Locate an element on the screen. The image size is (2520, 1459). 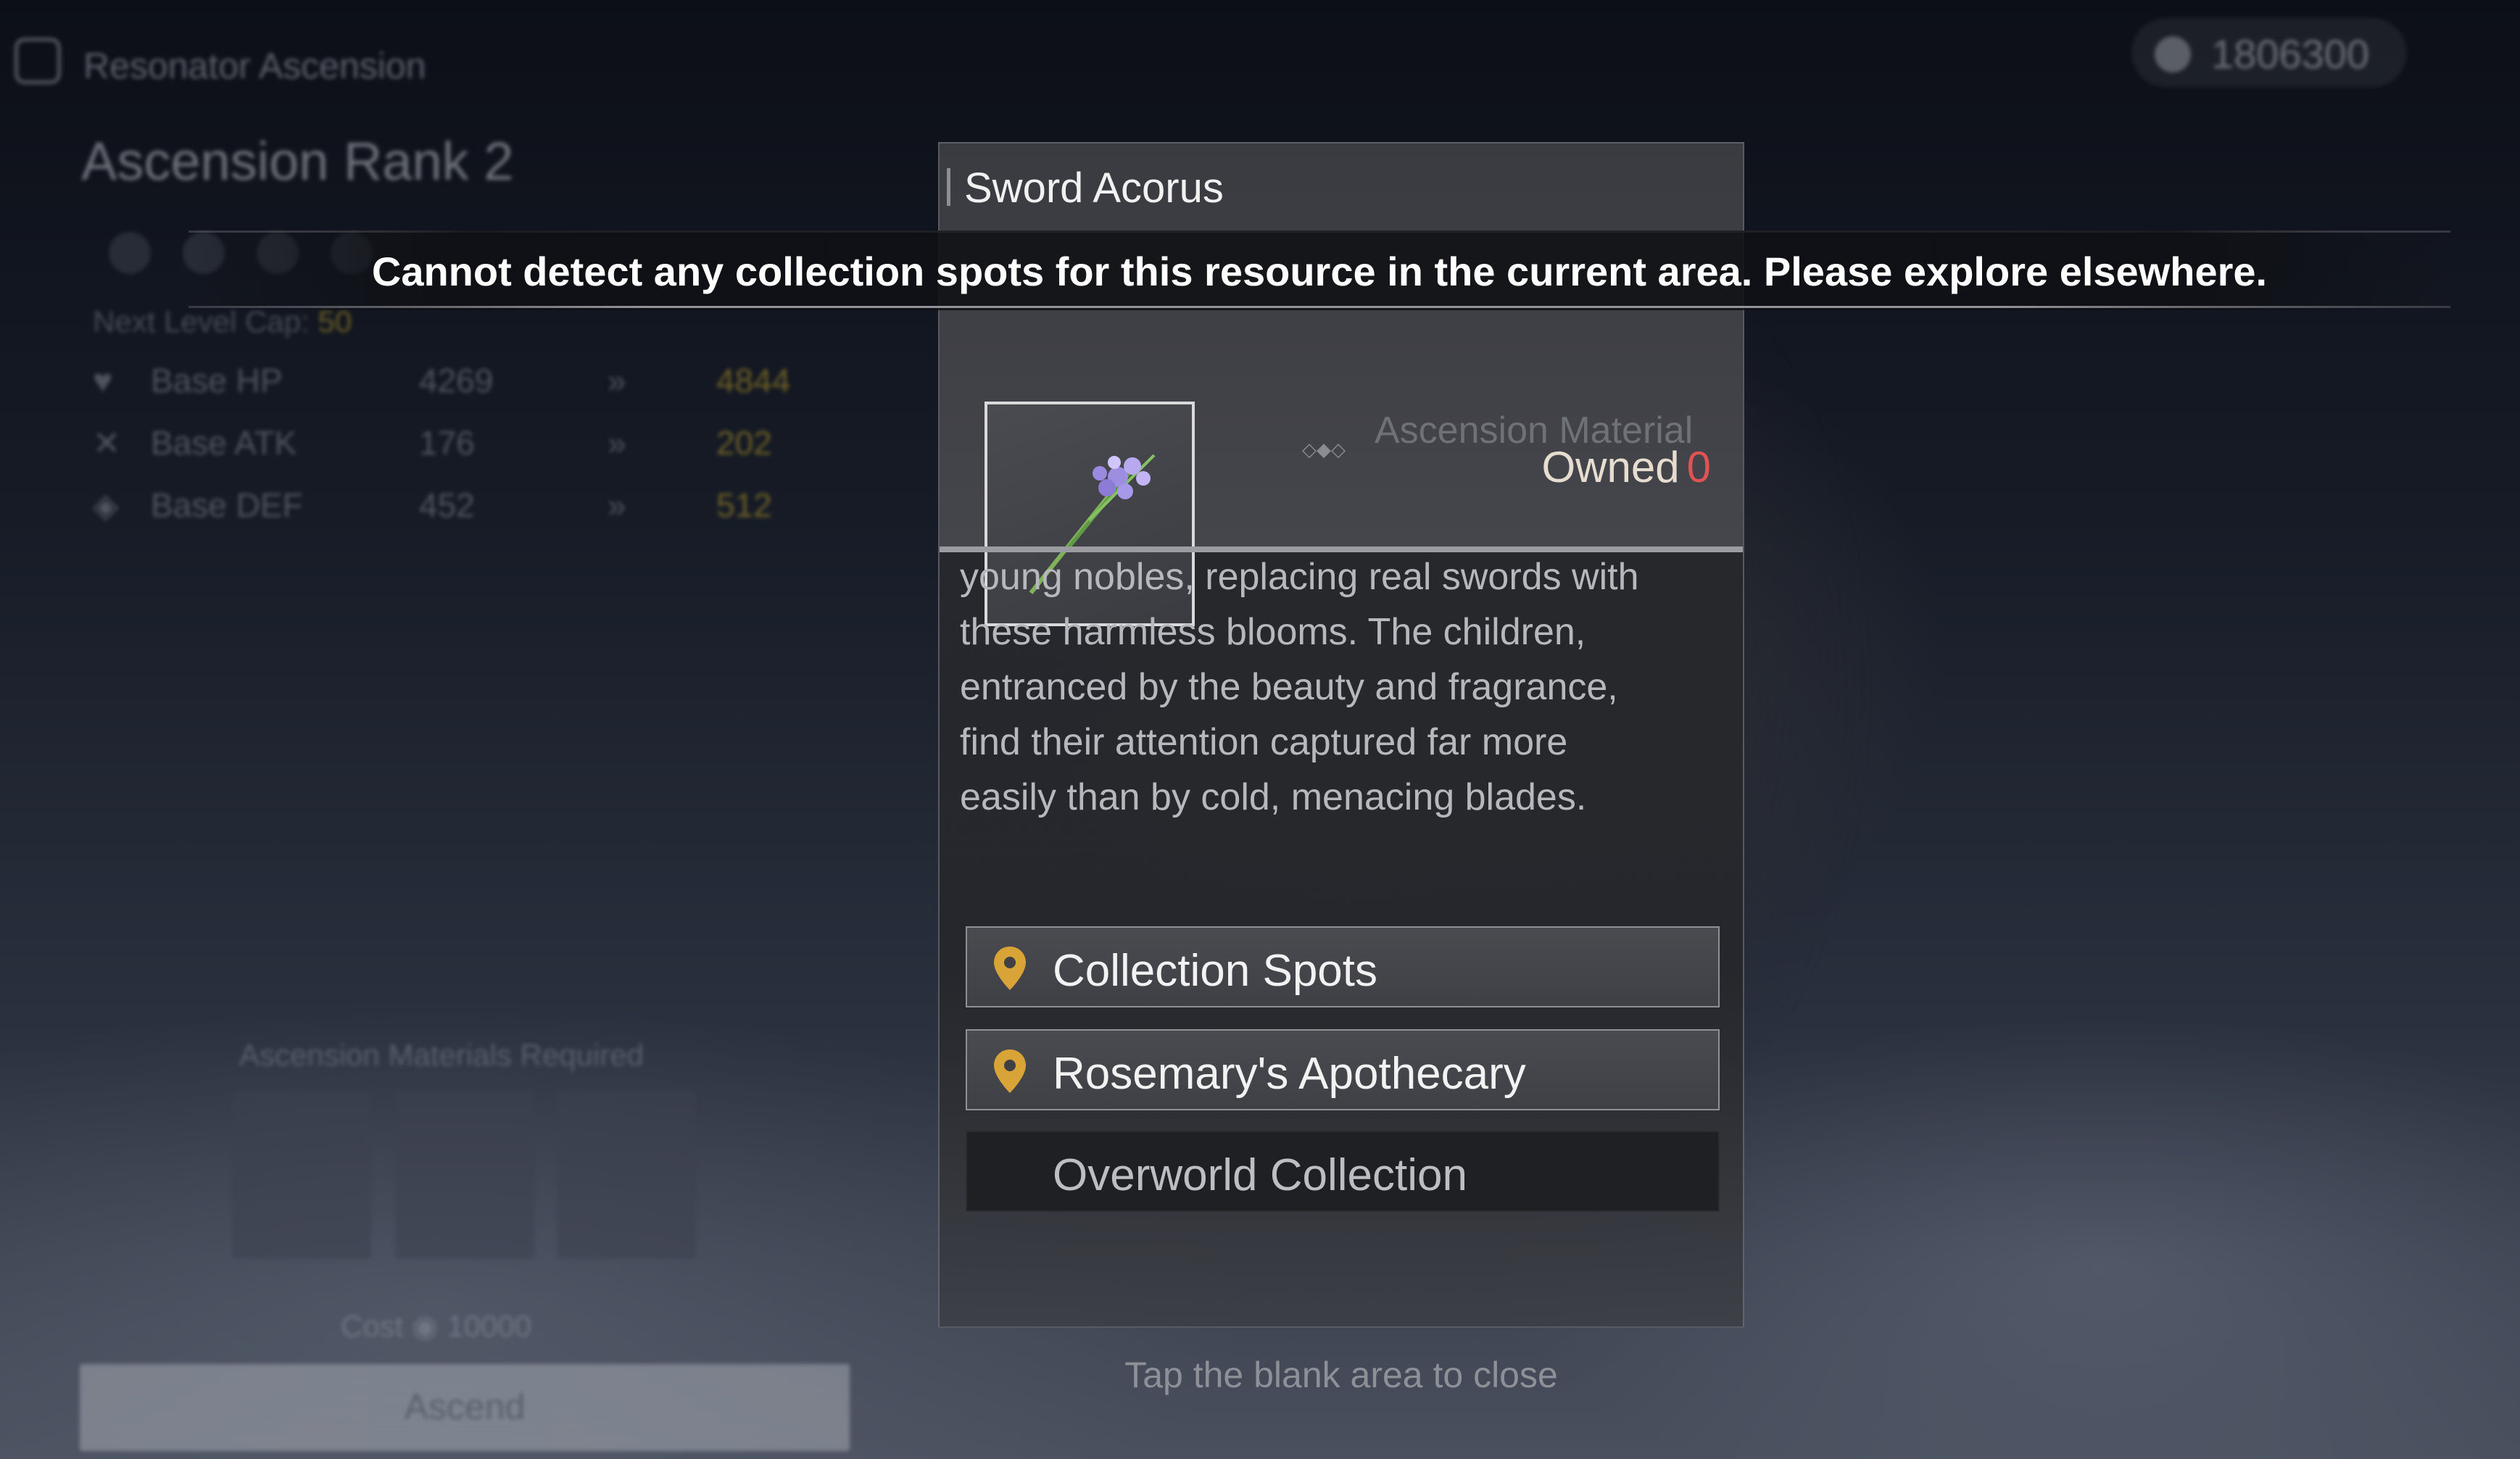
source-label: Collection Spots is located at coordinates (1215, 971).